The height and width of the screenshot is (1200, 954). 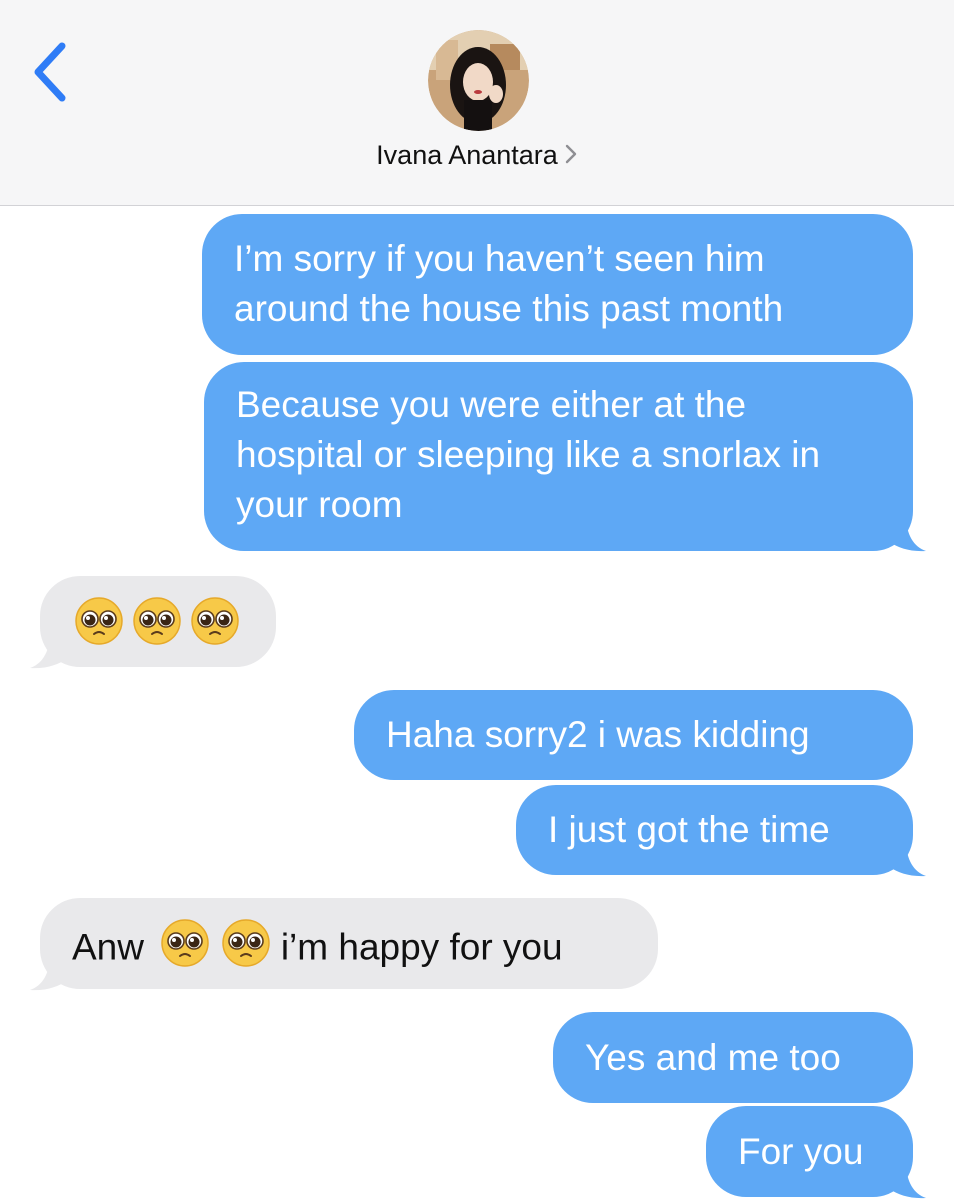 I want to click on contact-name-button: Ivana Anantara, so click(x=477, y=156).